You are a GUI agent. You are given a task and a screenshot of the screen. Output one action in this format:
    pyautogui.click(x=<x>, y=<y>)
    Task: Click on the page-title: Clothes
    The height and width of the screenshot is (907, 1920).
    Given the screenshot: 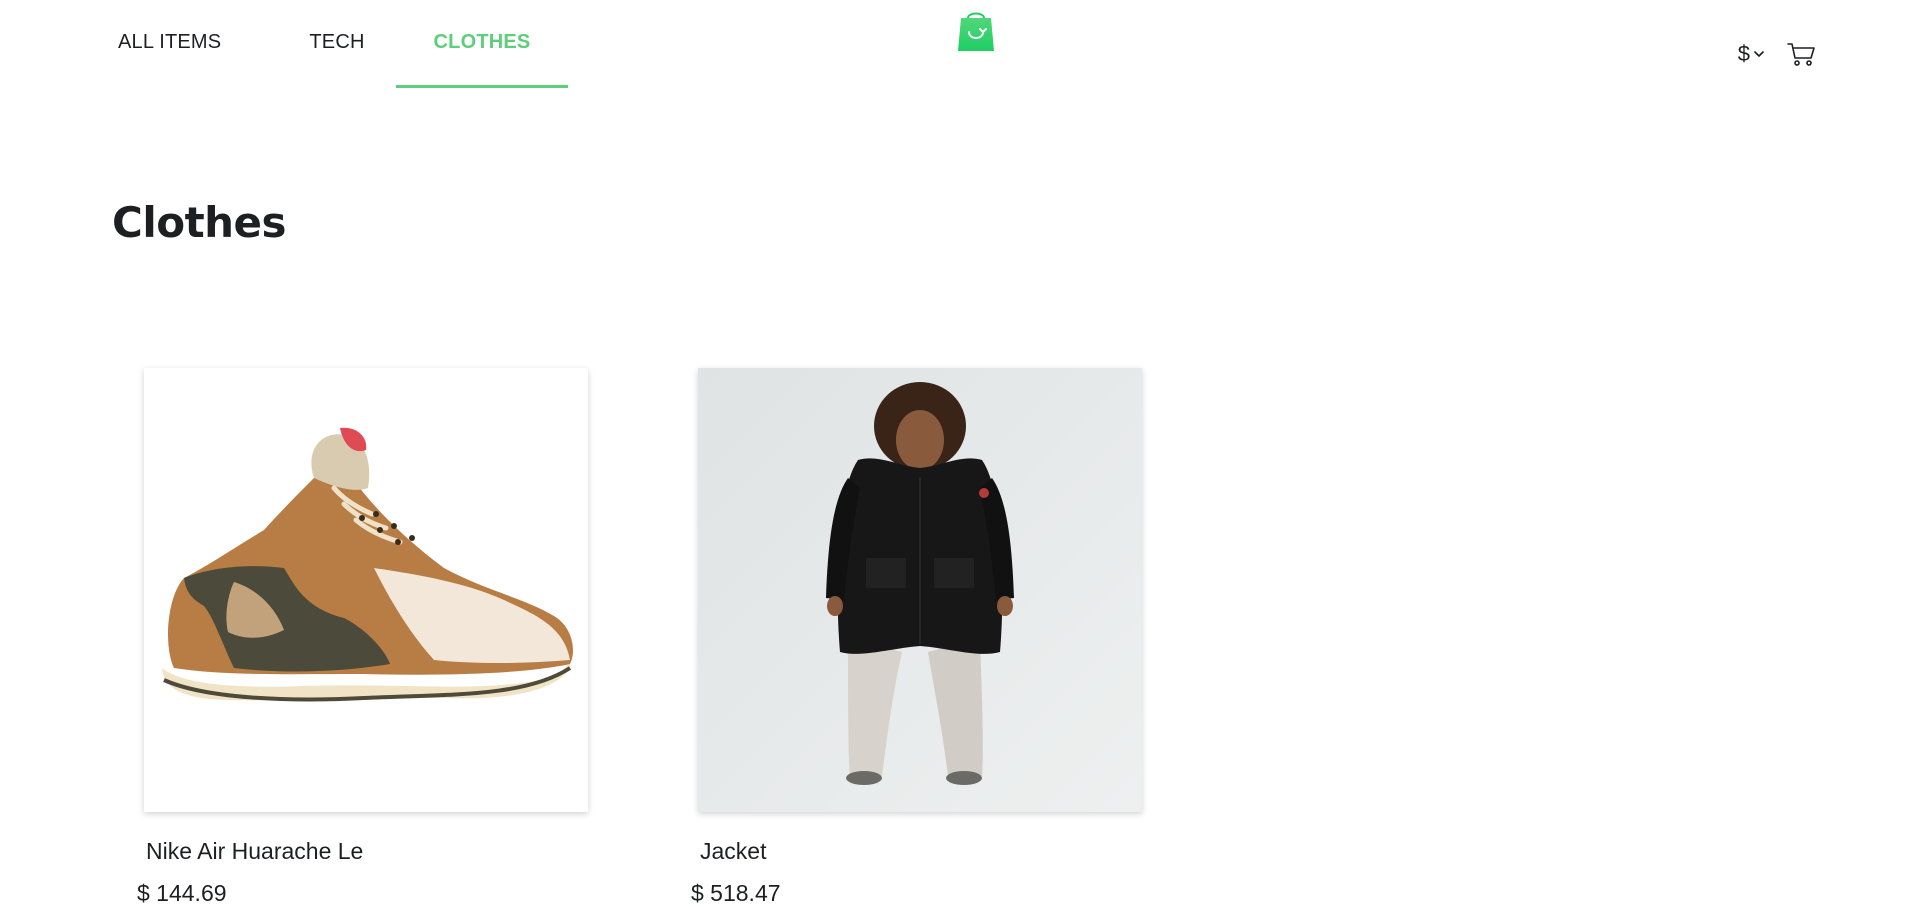 What is the action you would take?
    pyautogui.click(x=199, y=222)
    